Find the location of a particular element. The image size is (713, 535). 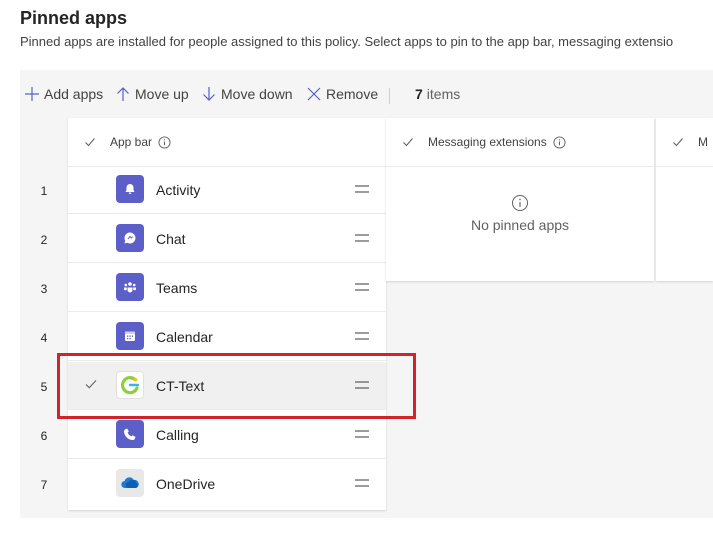

calendar-icon is located at coordinates (130, 336).